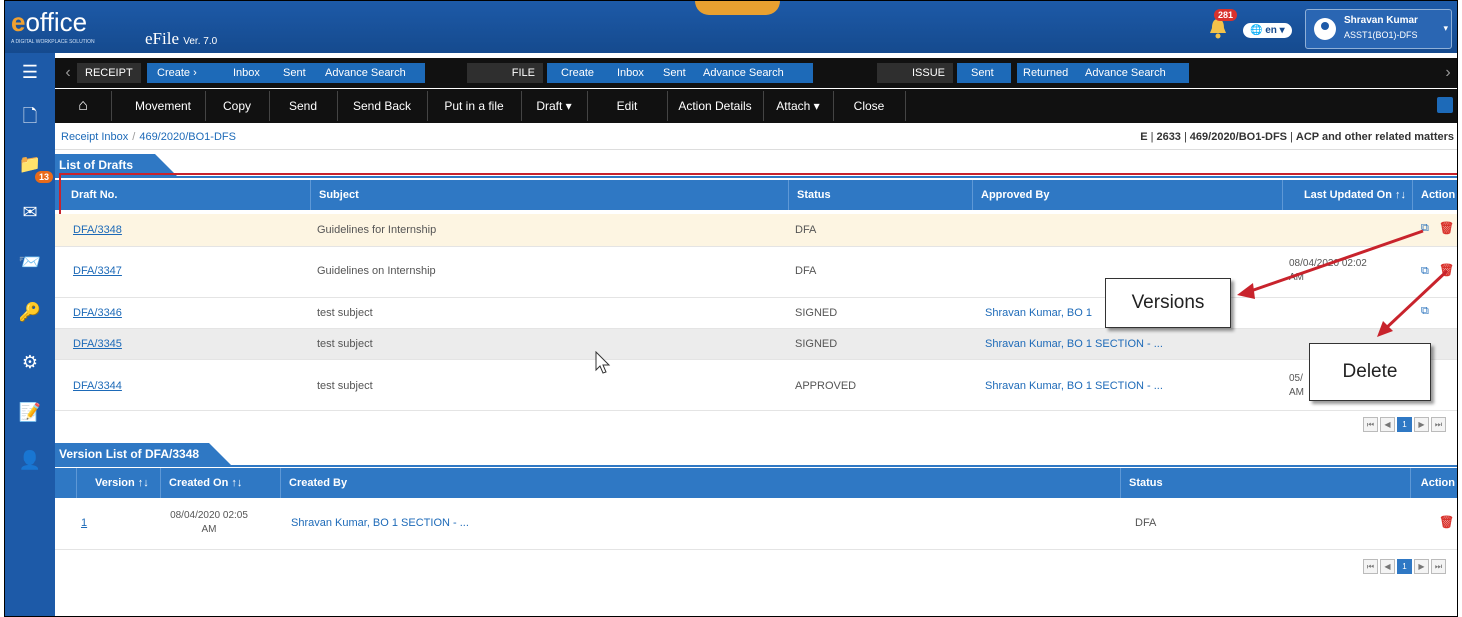 This screenshot has width=1462, height=617. What do you see at coordinates (1415, 301) in the screenshot?
I see `delete-arrow` at bounding box center [1415, 301].